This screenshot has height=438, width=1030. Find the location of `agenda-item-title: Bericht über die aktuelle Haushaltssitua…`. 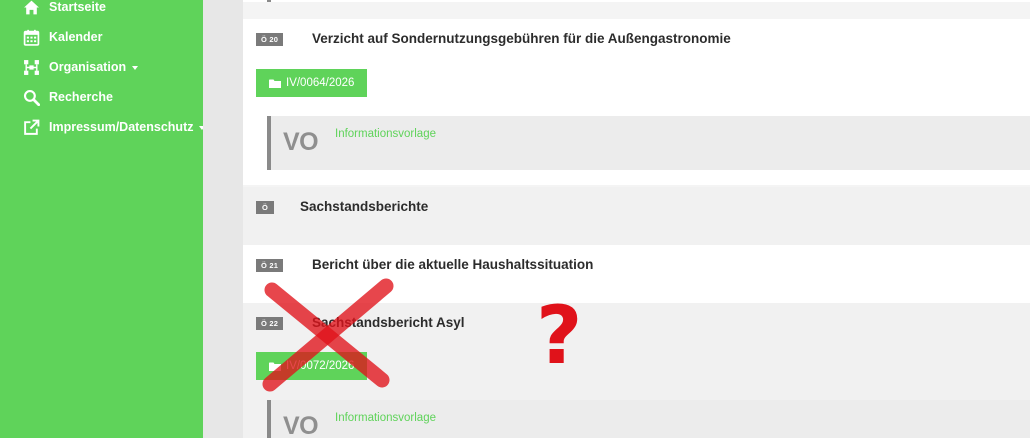

agenda-item-title: Bericht über die aktuelle Haushaltssitua… is located at coordinates (452, 264).